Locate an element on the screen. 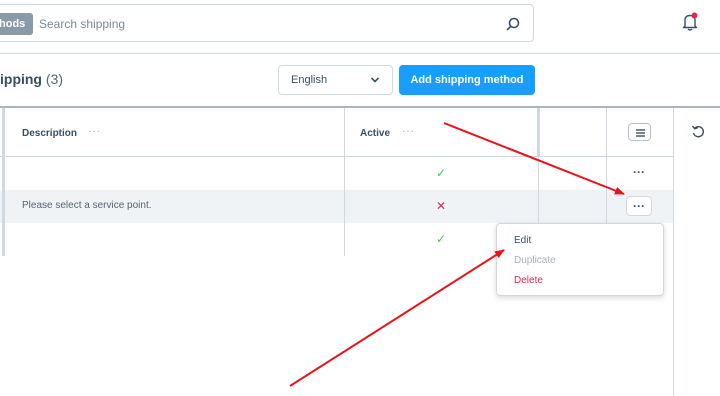 Image resolution: width=720 pixels, height=396 pixels. context-menu: Edit Duplicate Delete is located at coordinates (580, 259).